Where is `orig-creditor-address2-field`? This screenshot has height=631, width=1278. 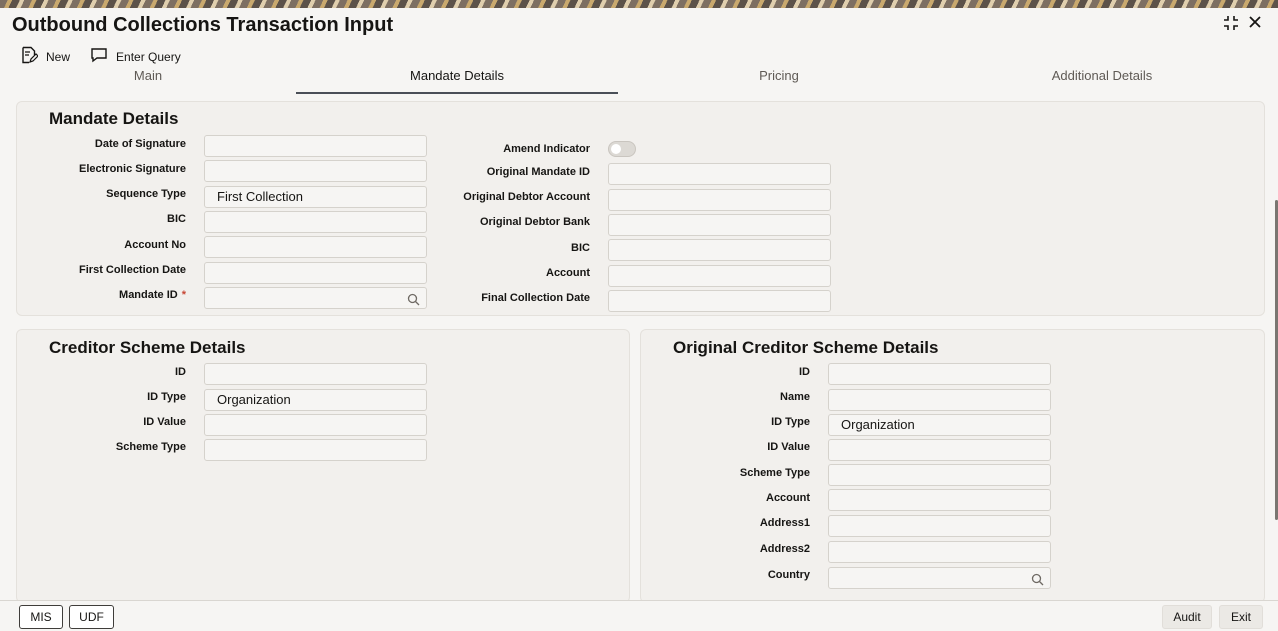 orig-creditor-address2-field is located at coordinates (939, 552).